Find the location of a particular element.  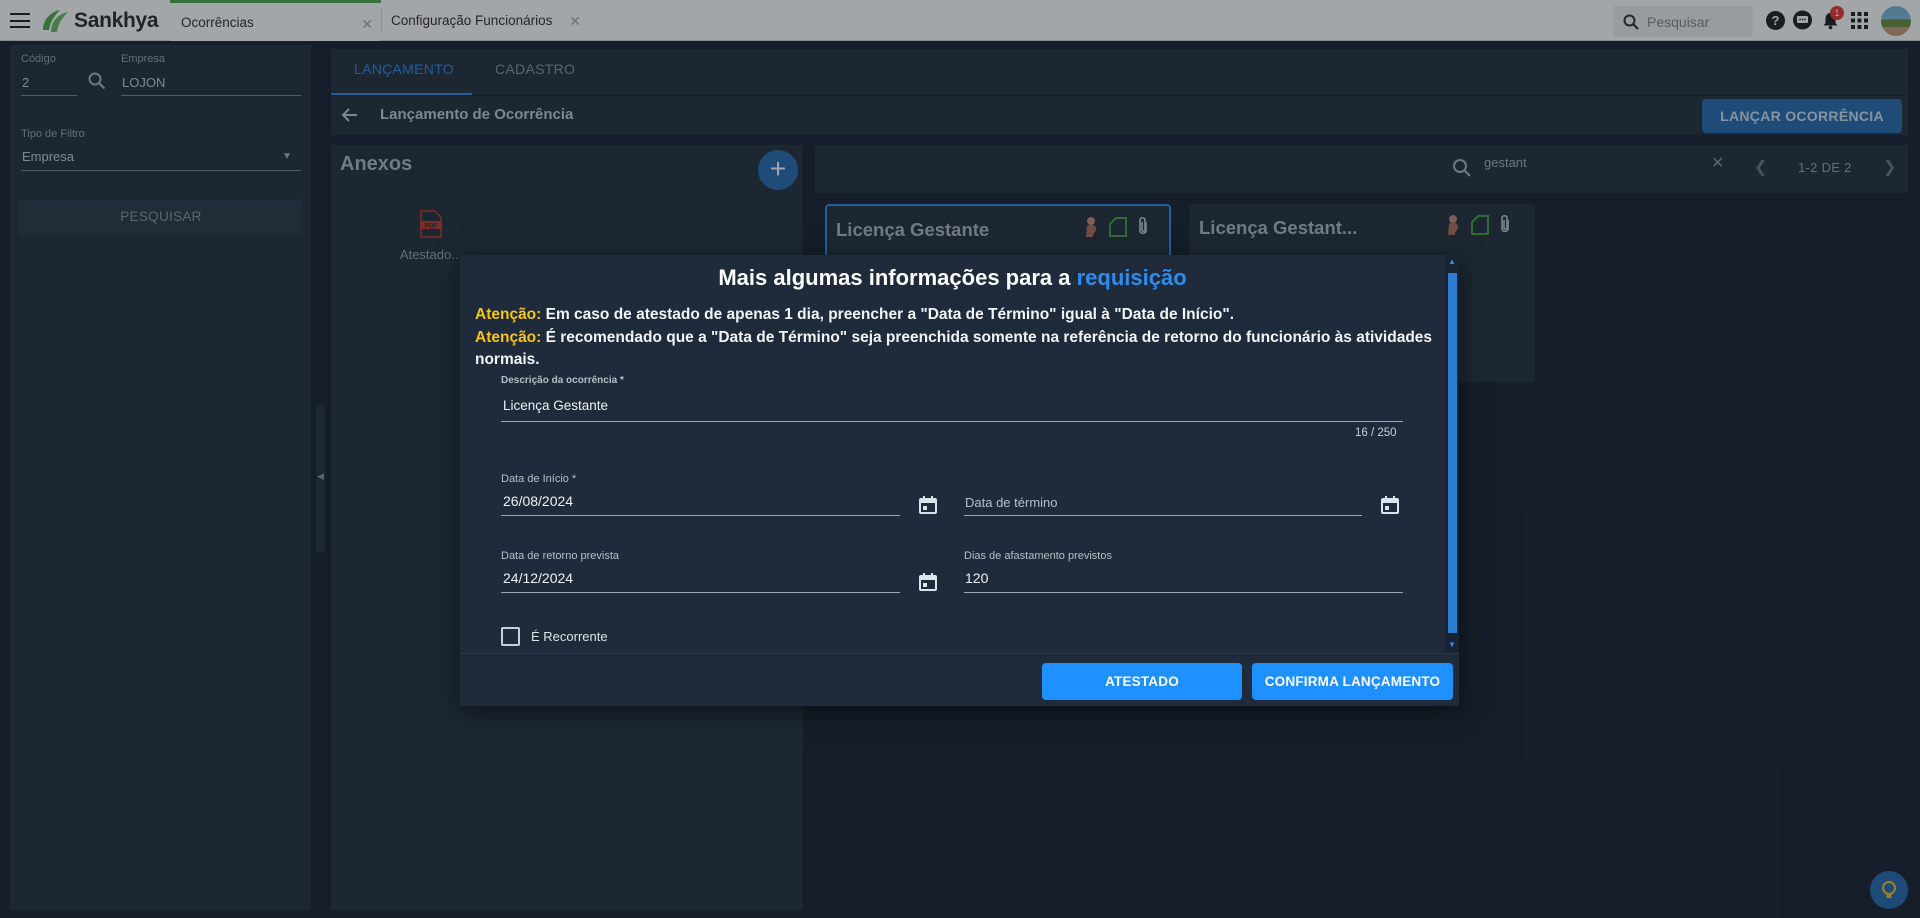

data-termino-underline is located at coordinates (1163, 515).